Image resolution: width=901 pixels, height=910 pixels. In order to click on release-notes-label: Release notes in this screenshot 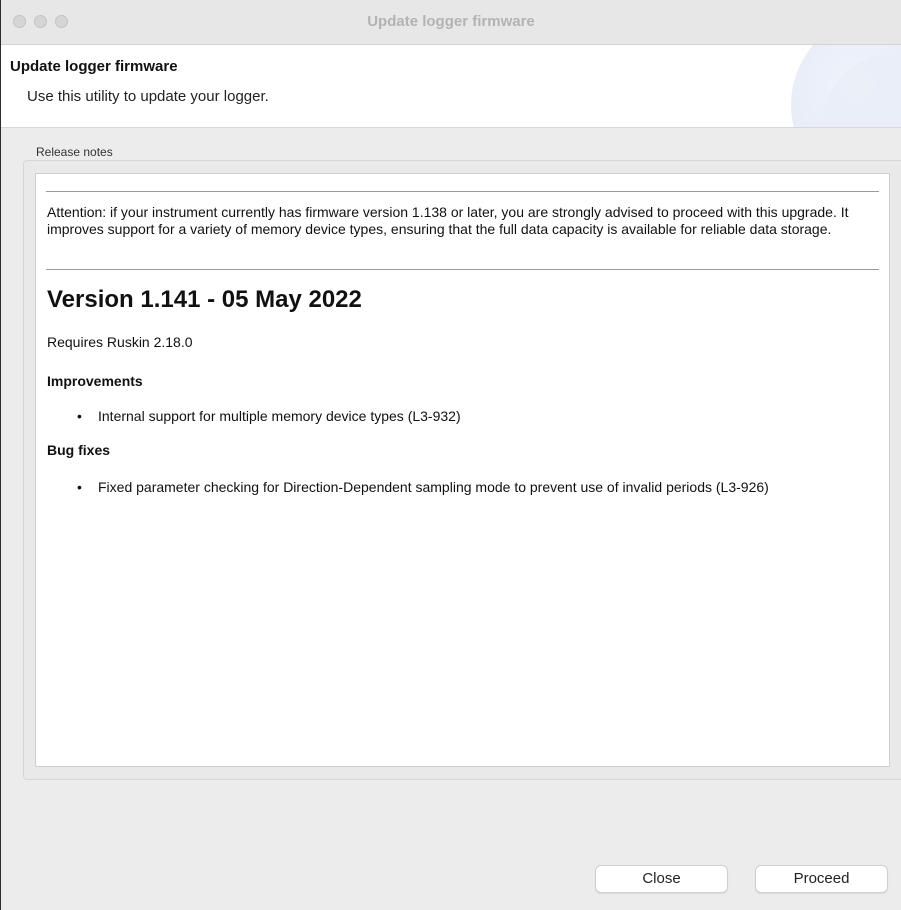, I will do `click(74, 152)`.